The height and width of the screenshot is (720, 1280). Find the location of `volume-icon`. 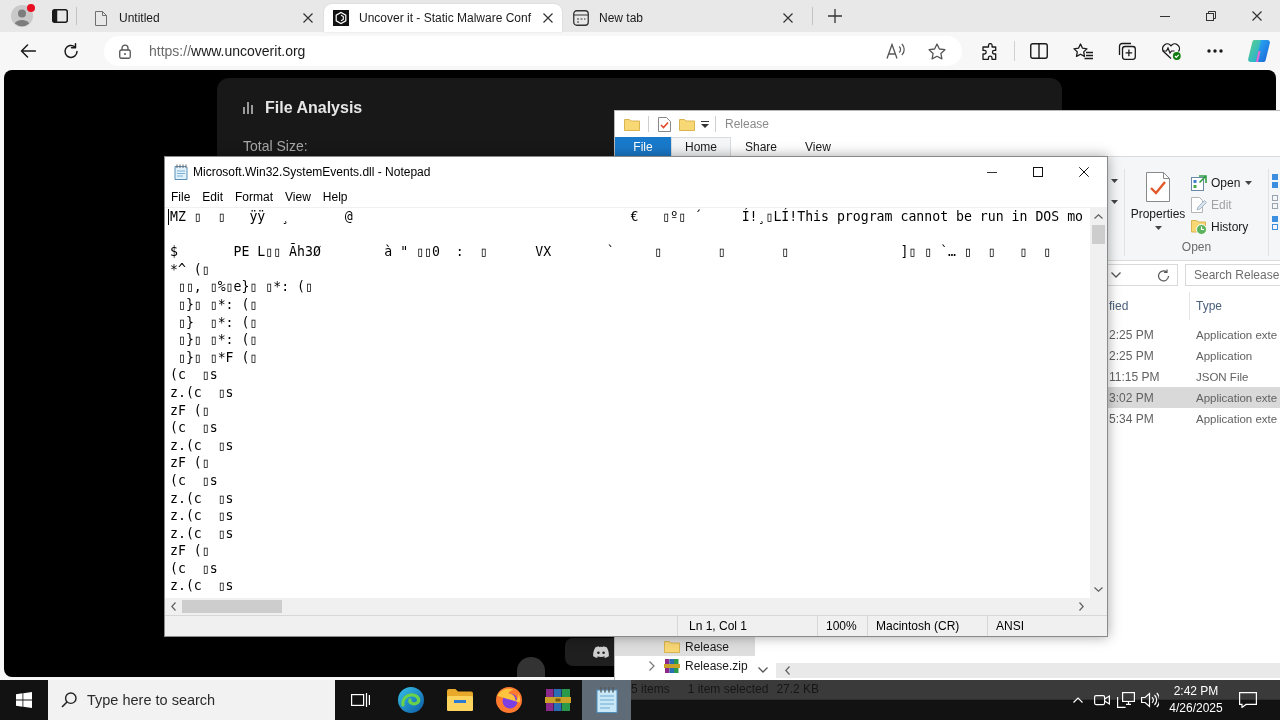

volume-icon is located at coordinates (1150, 700).